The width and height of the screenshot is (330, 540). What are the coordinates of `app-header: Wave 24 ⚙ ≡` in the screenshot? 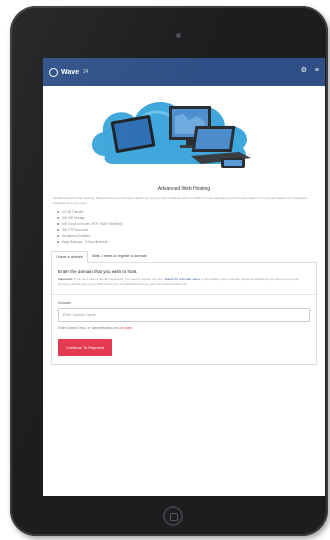 It's located at (184, 72).